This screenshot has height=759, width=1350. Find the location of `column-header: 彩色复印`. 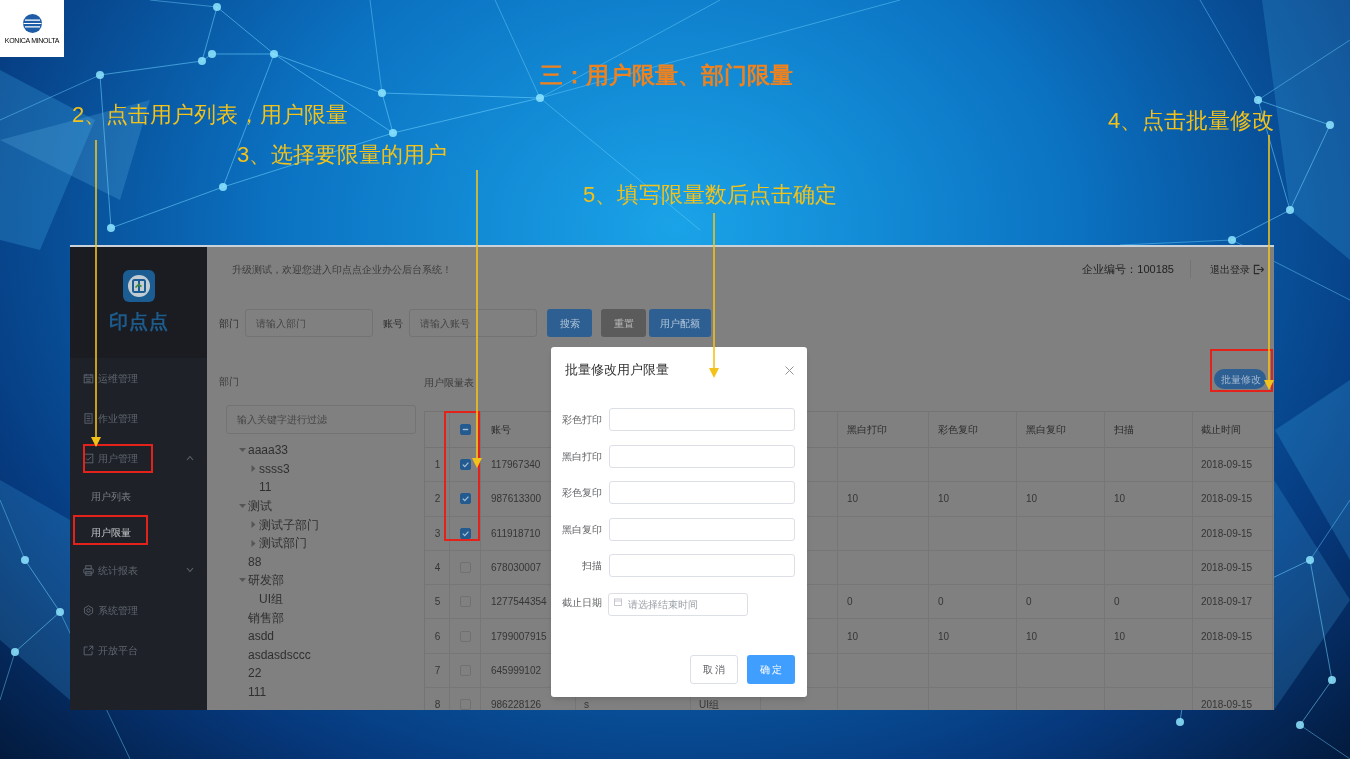

column-header: 彩色复印 is located at coordinates (958, 430).